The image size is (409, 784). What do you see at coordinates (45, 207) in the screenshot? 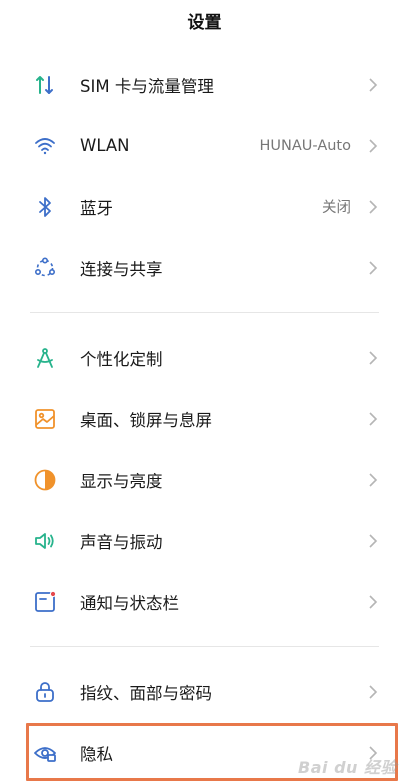
I see `bluetooth-icon` at bounding box center [45, 207].